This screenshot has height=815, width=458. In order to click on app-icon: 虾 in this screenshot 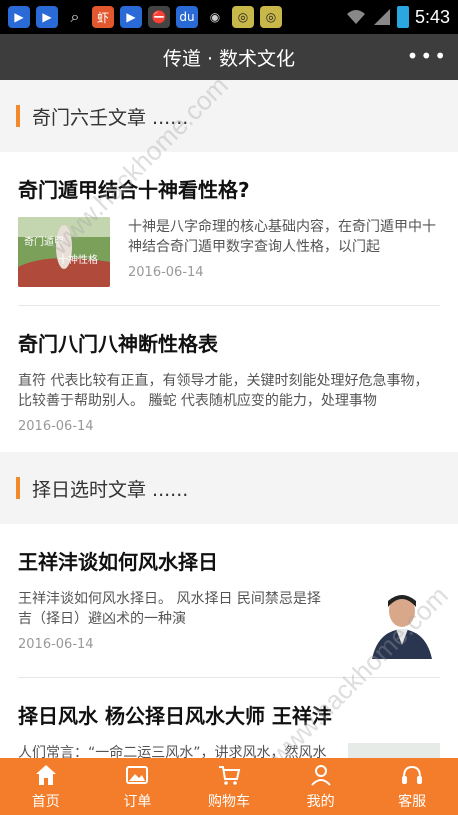, I will do `click(103, 17)`.